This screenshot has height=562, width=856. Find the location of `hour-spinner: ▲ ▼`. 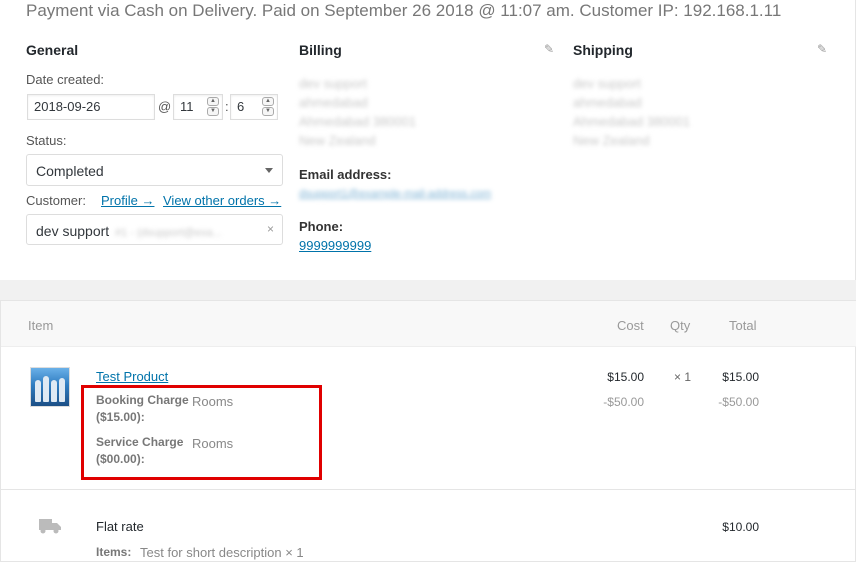

hour-spinner: ▲ ▼ is located at coordinates (213, 107).